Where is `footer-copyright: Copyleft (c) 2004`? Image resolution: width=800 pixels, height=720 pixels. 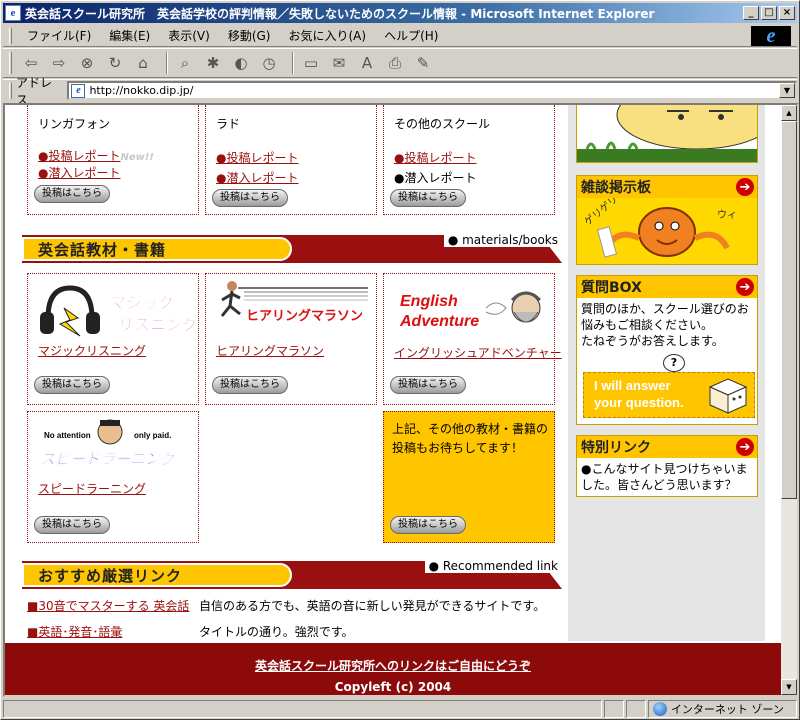
footer-copyright: Copyleft (c) 2004 is located at coordinates (393, 687).